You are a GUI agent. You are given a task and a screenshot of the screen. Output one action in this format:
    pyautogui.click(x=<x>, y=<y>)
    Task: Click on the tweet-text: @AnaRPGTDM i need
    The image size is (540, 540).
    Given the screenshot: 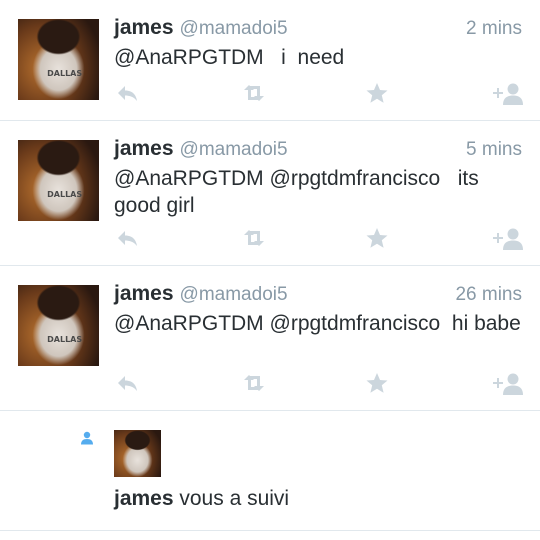 What is the action you would take?
    pyautogui.click(x=229, y=57)
    